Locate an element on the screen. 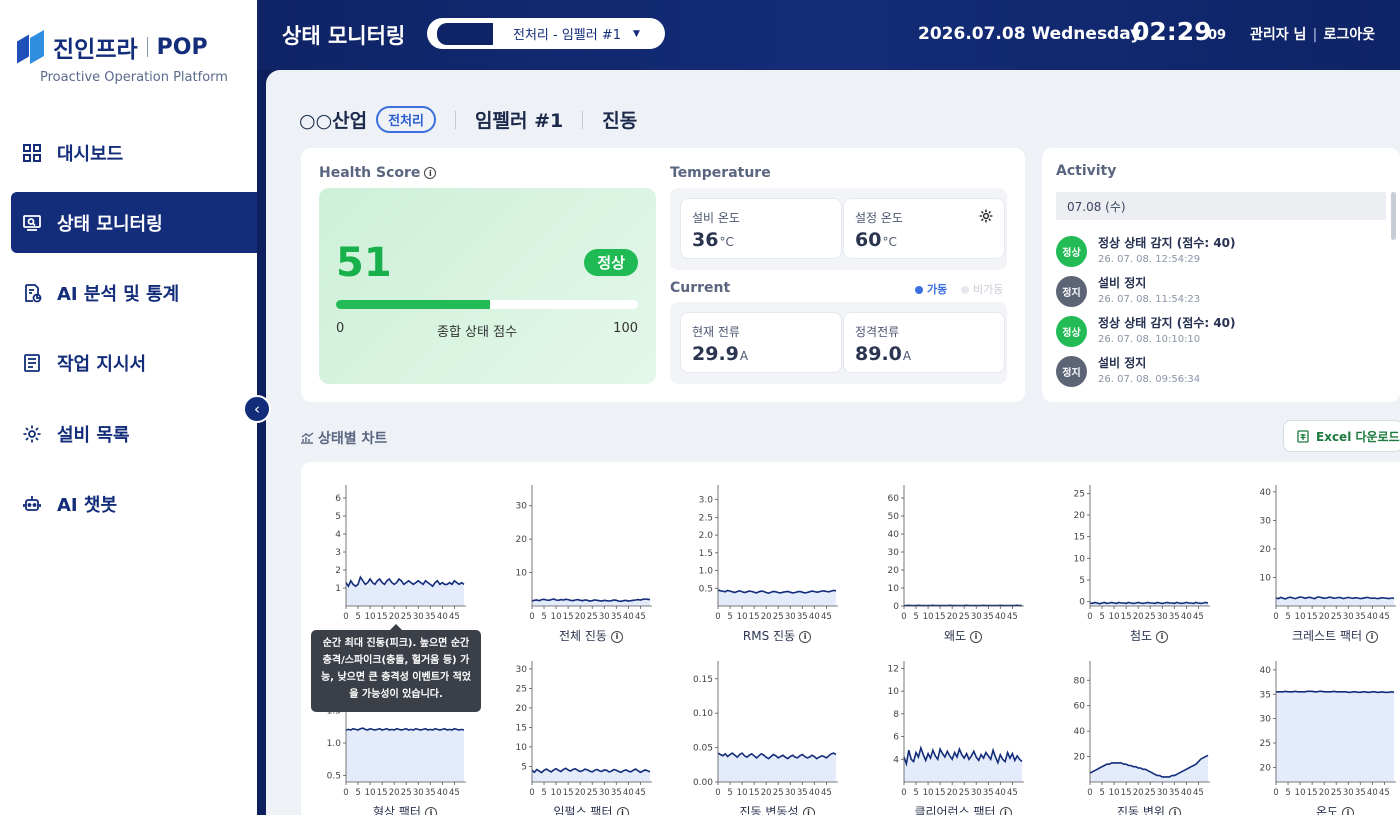 The image size is (1400, 815). sidebar-item-label: 작업 지시서 is located at coordinates (102, 365).